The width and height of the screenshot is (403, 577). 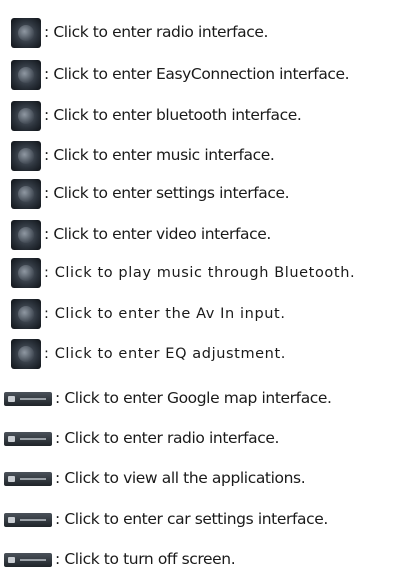 I want to click on legend-row-bluetooth-music: : Click to play music through Bluetooth., so click(x=183, y=273).